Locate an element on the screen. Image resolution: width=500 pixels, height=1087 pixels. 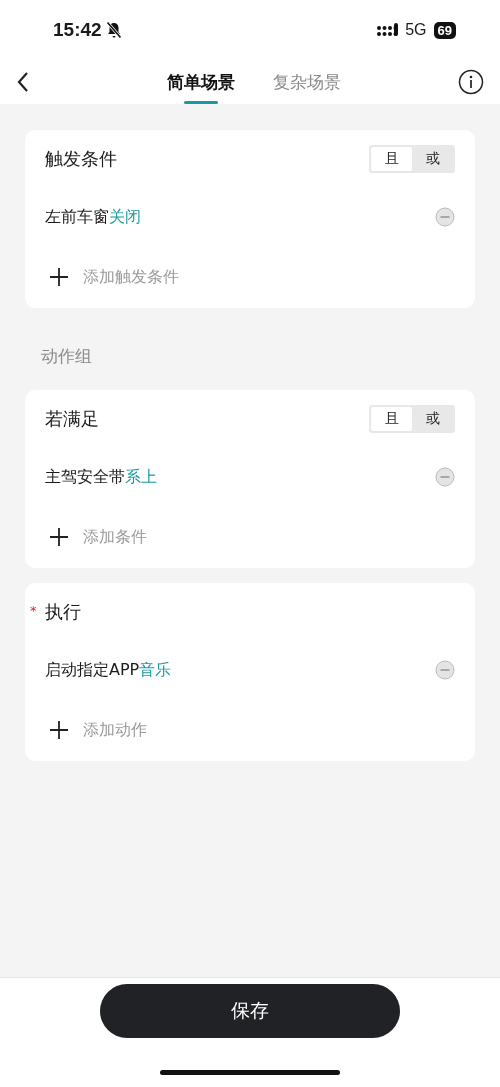
scene-tab: 简单场景 is located at coordinates (201, 82).